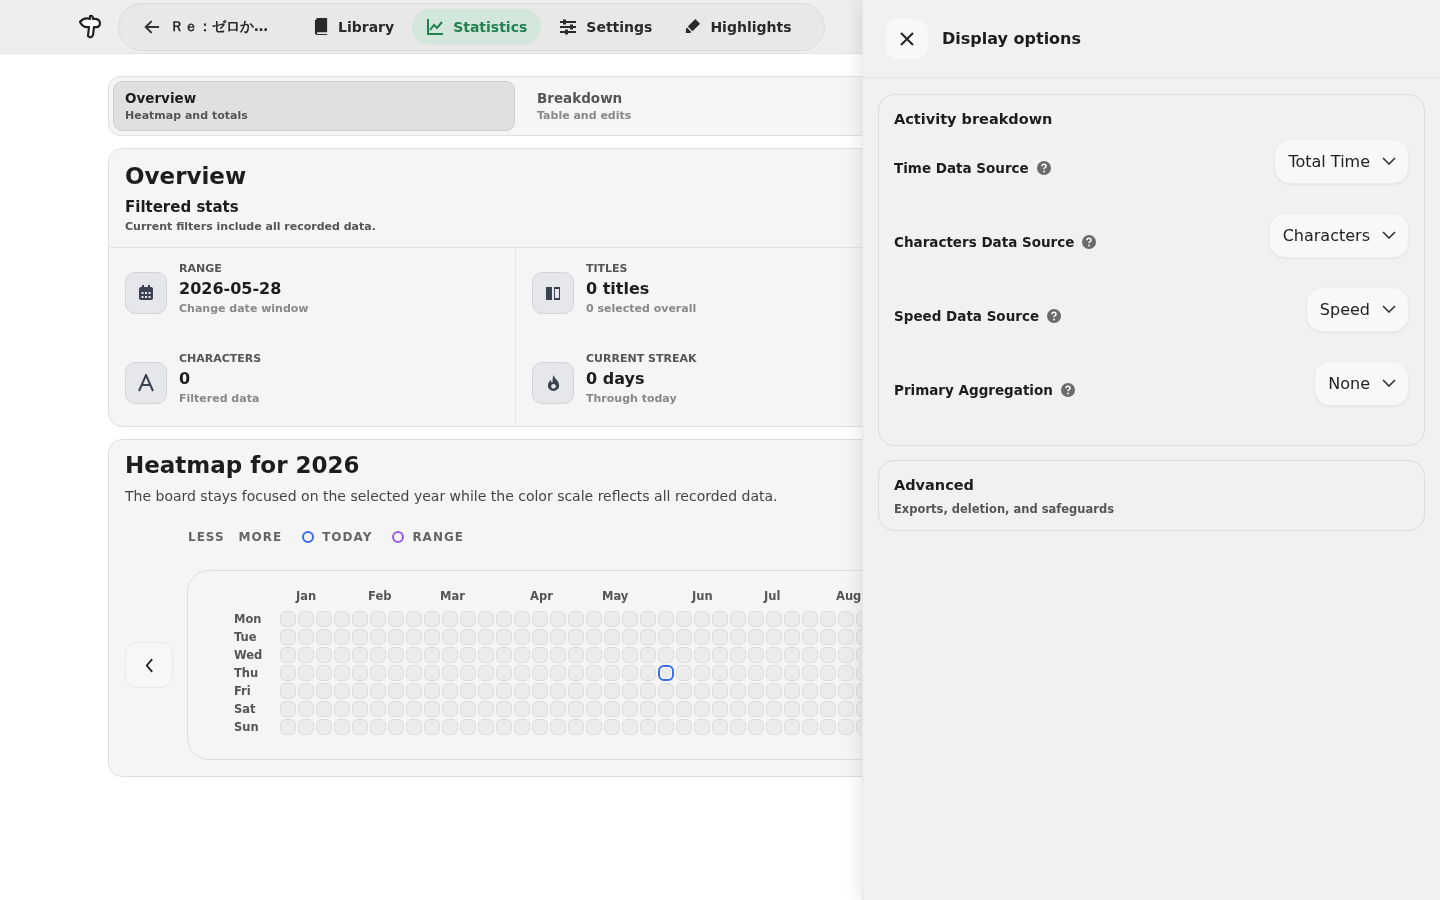 This screenshot has width=1440, height=900. What do you see at coordinates (201, 268) in the screenshot?
I see `stat-label: RANGE` at bounding box center [201, 268].